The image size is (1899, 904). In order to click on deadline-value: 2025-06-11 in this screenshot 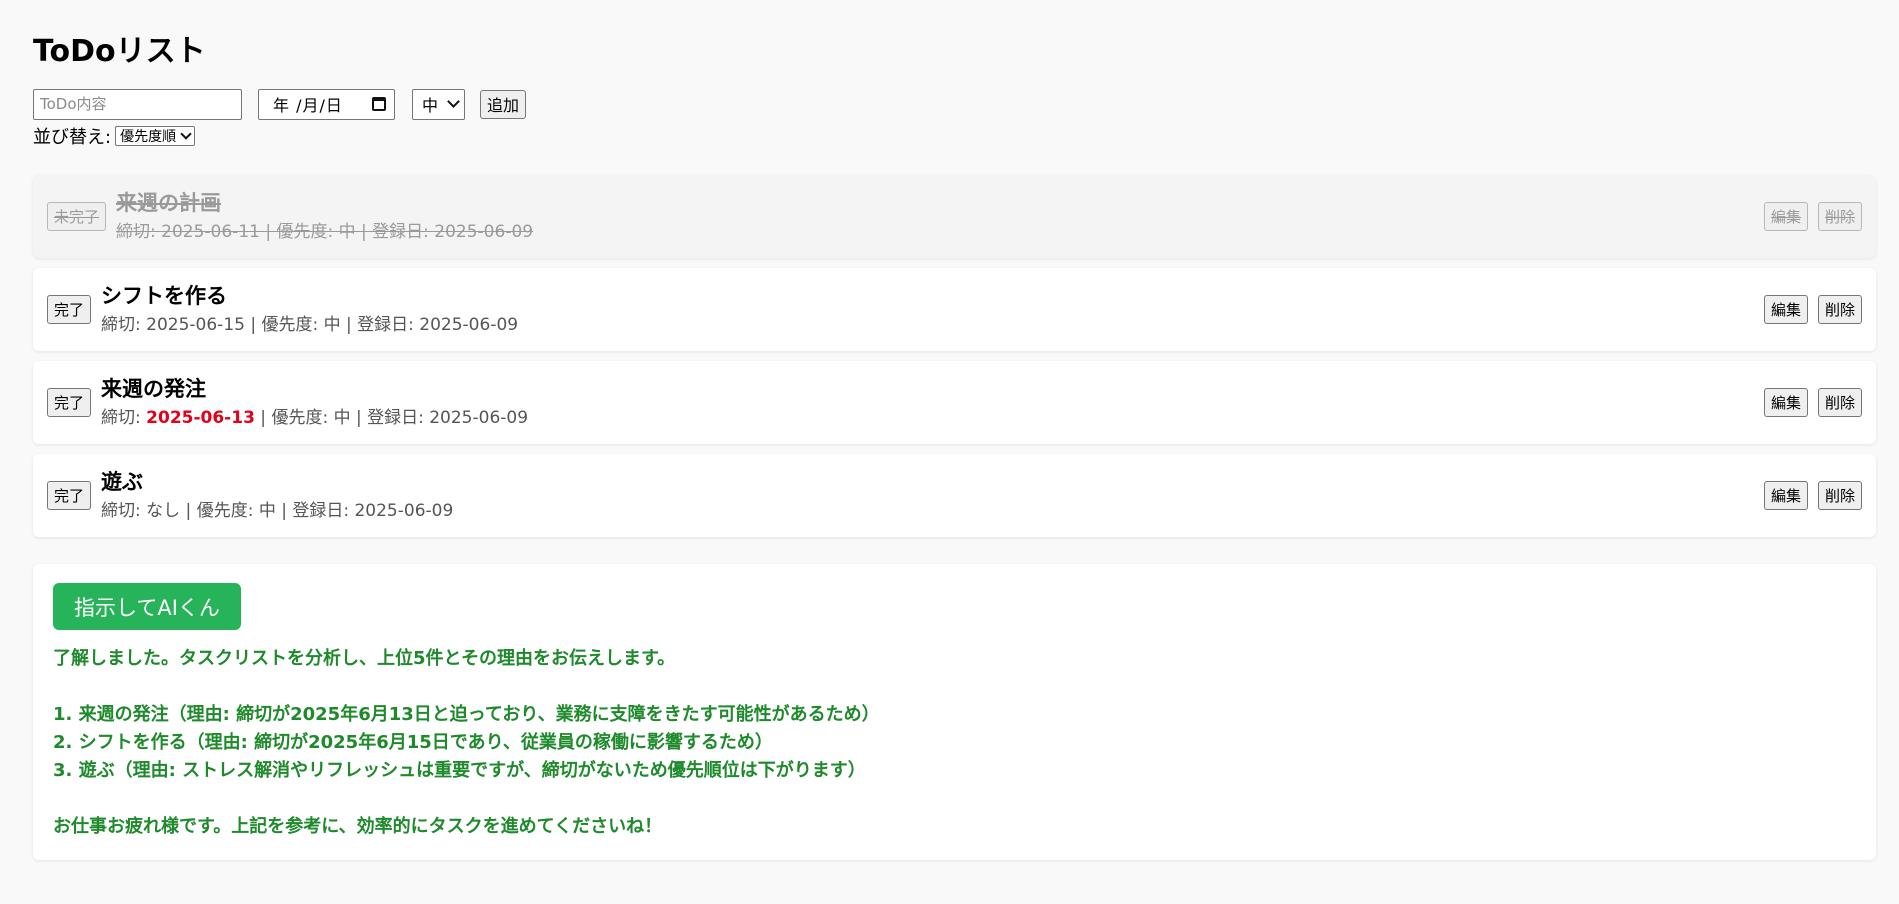, I will do `click(210, 232)`.